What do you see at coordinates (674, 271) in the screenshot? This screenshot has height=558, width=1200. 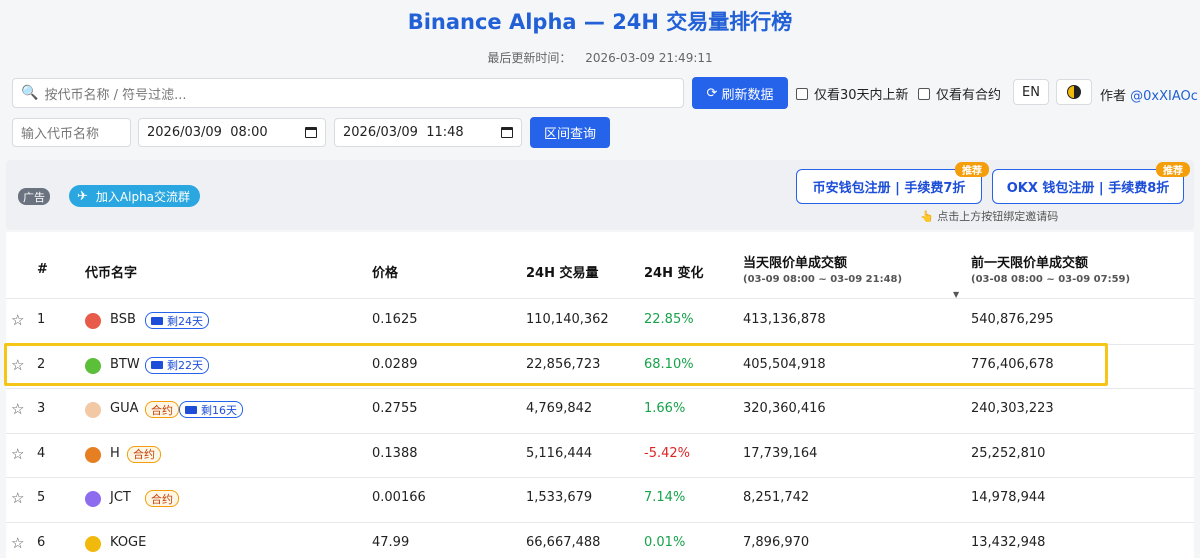 I see `col-change: 24H 变化` at bounding box center [674, 271].